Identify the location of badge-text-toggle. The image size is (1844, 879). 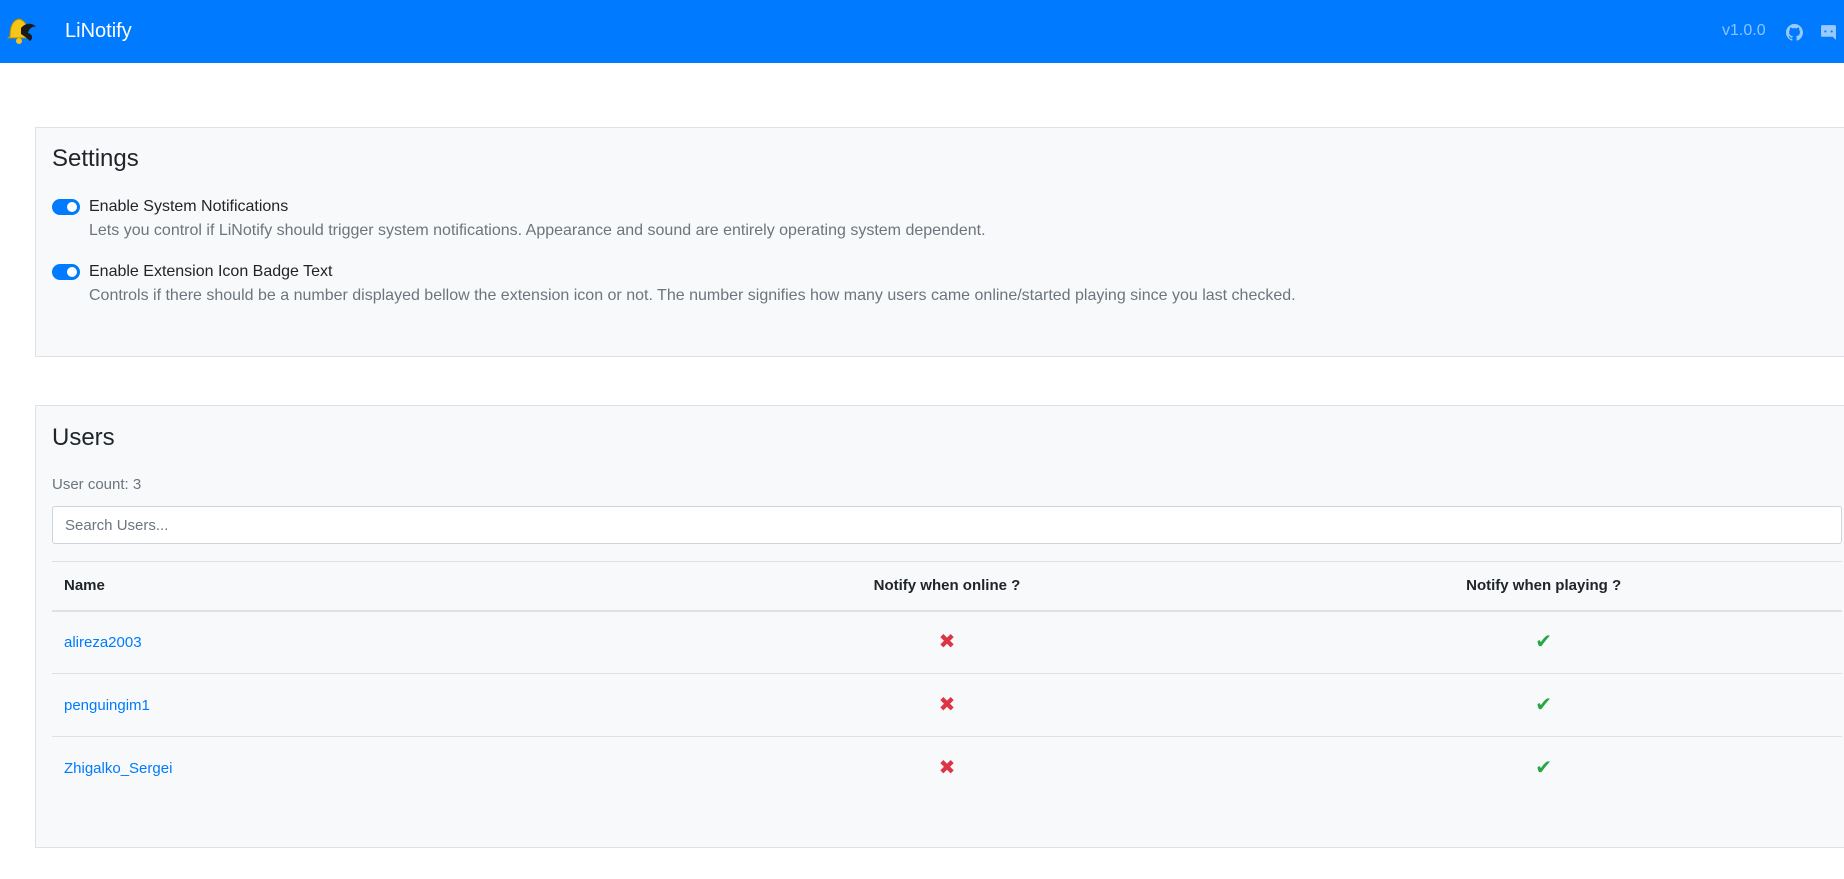
(66, 272).